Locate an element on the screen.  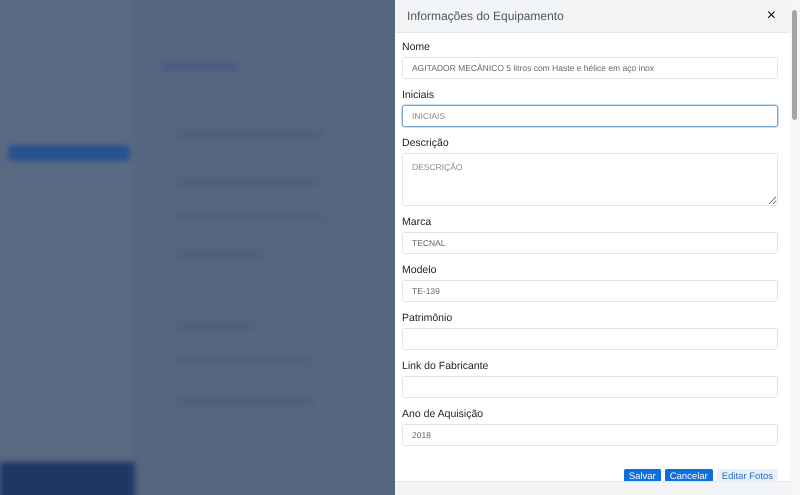
input-field: INICIAIS is located at coordinates (590, 116).